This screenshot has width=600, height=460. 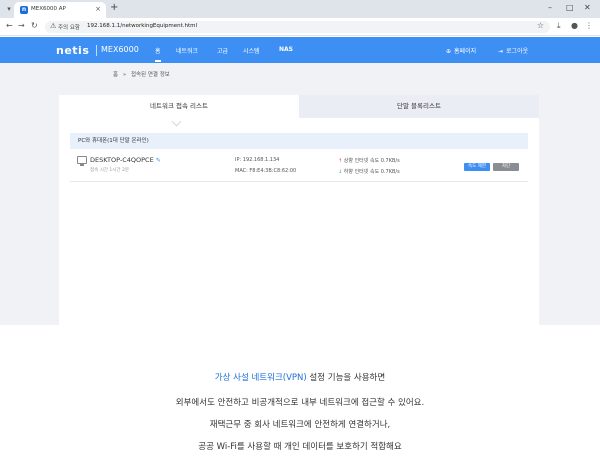 I want to click on url-text: 192.168.1.1/networkingEquipment.html, so click(x=142, y=26).